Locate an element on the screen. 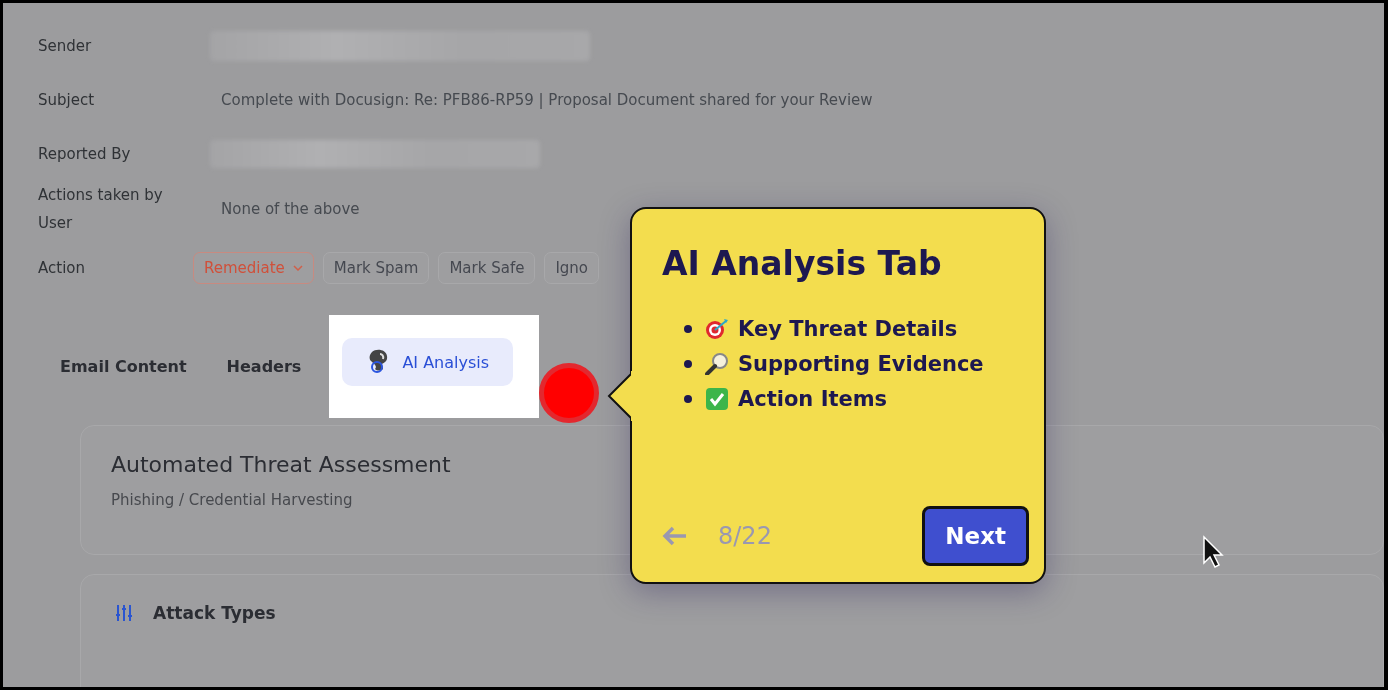 Image resolution: width=1388 pixels, height=690 pixels. next-button: Next is located at coordinates (975, 536).